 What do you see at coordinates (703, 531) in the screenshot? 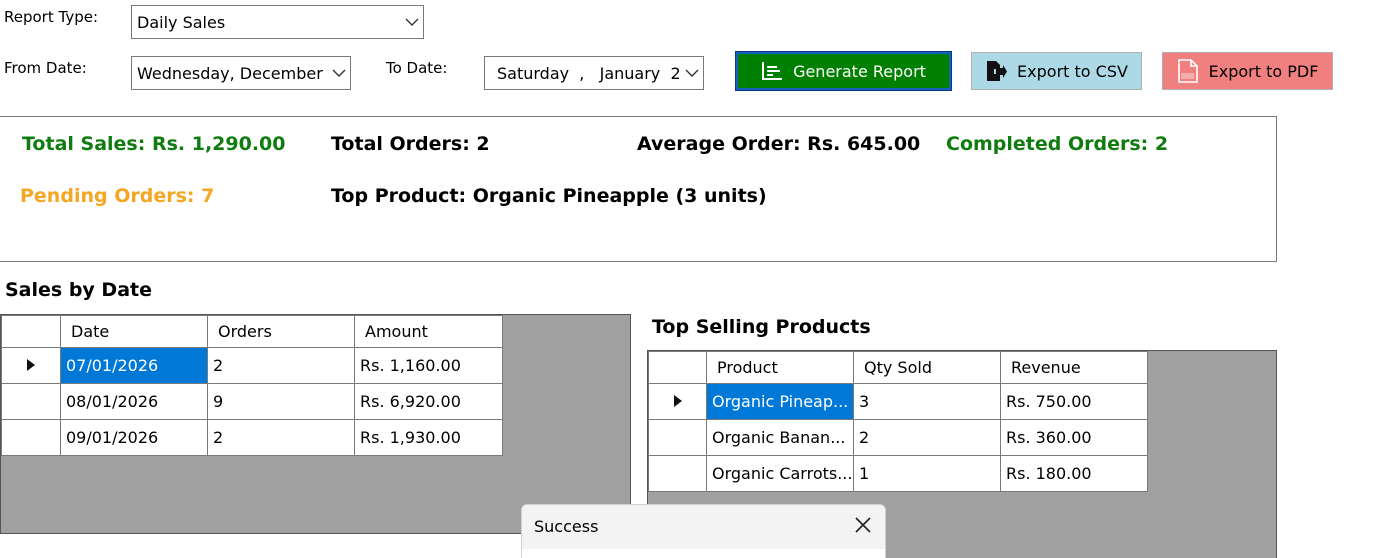
I see `success-dialog: Success` at bounding box center [703, 531].